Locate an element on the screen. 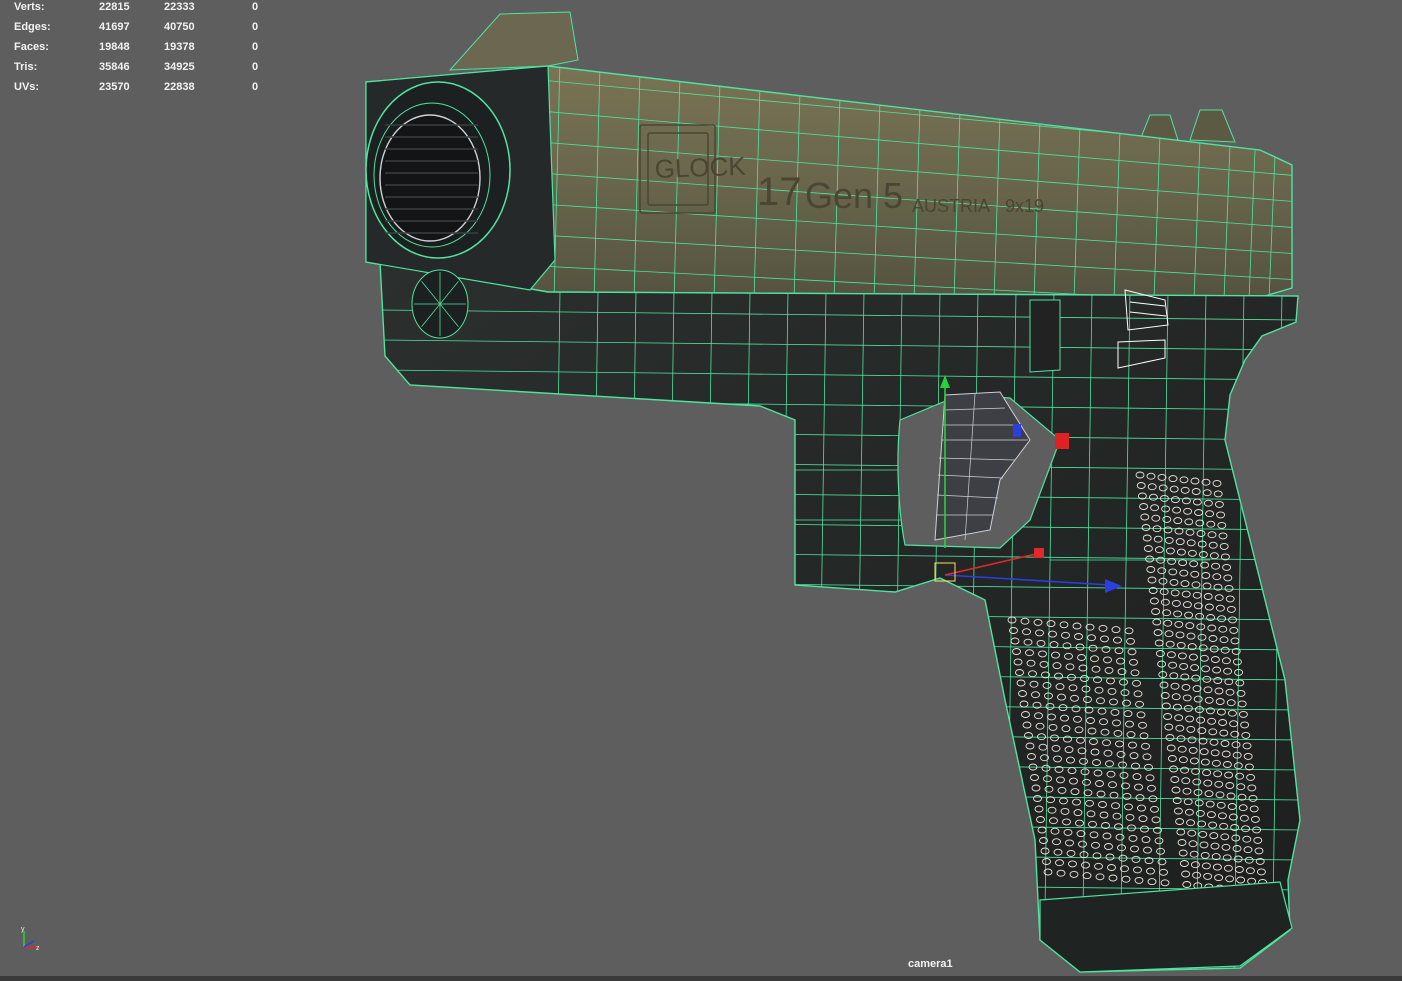 The height and width of the screenshot is (981, 1402). front-sight is located at coordinates (513, 41).